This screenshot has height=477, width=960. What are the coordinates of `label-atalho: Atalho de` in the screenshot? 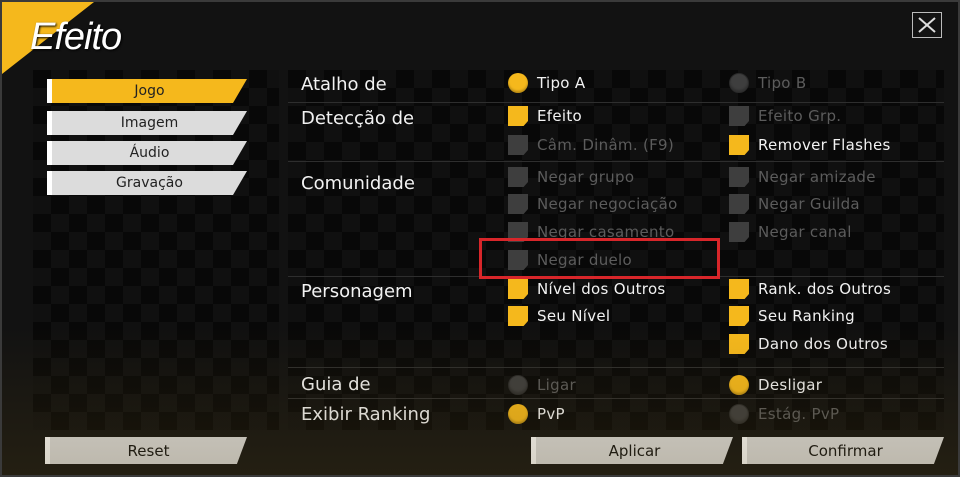 It's located at (344, 84).